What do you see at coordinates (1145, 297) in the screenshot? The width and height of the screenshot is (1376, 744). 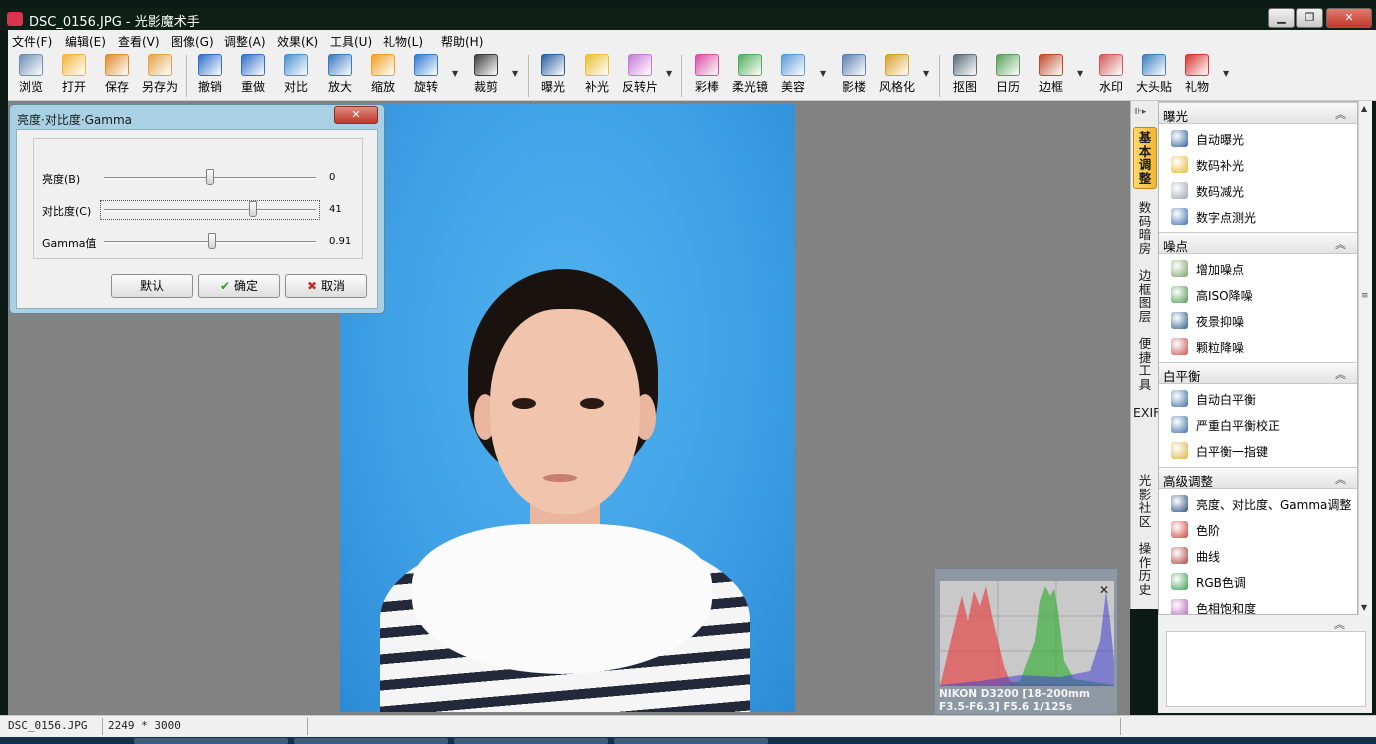 I see `tab-frame-layers: 边框图层` at bounding box center [1145, 297].